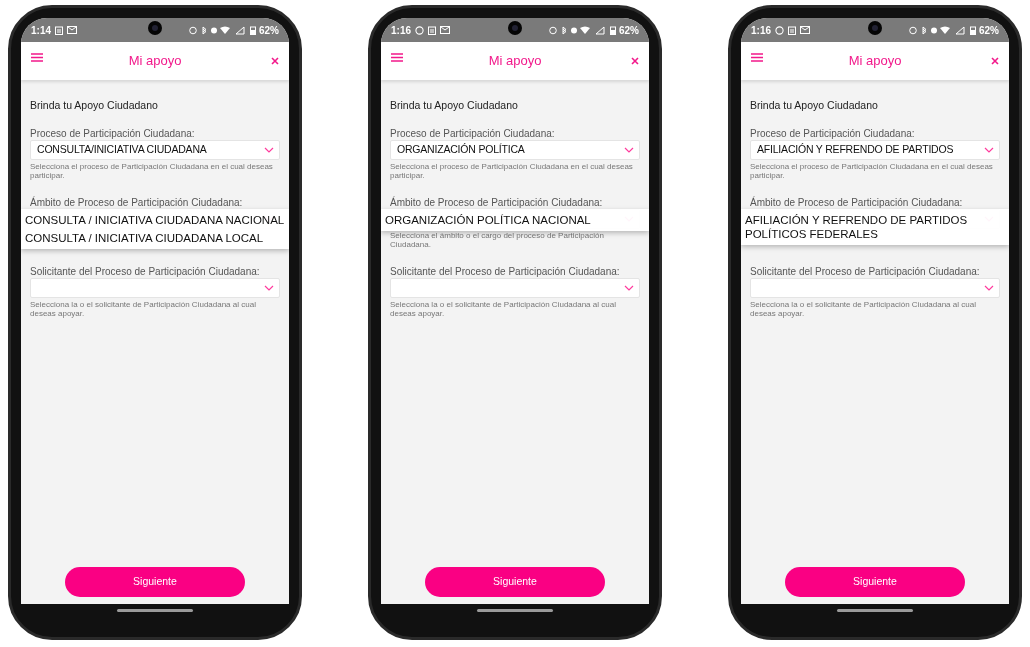  What do you see at coordinates (155, 237) in the screenshot?
I see `dropdown-option: CONSULTA / INICIATIVA CIUDADANA LOCAL` at bounding box center [155, 237].